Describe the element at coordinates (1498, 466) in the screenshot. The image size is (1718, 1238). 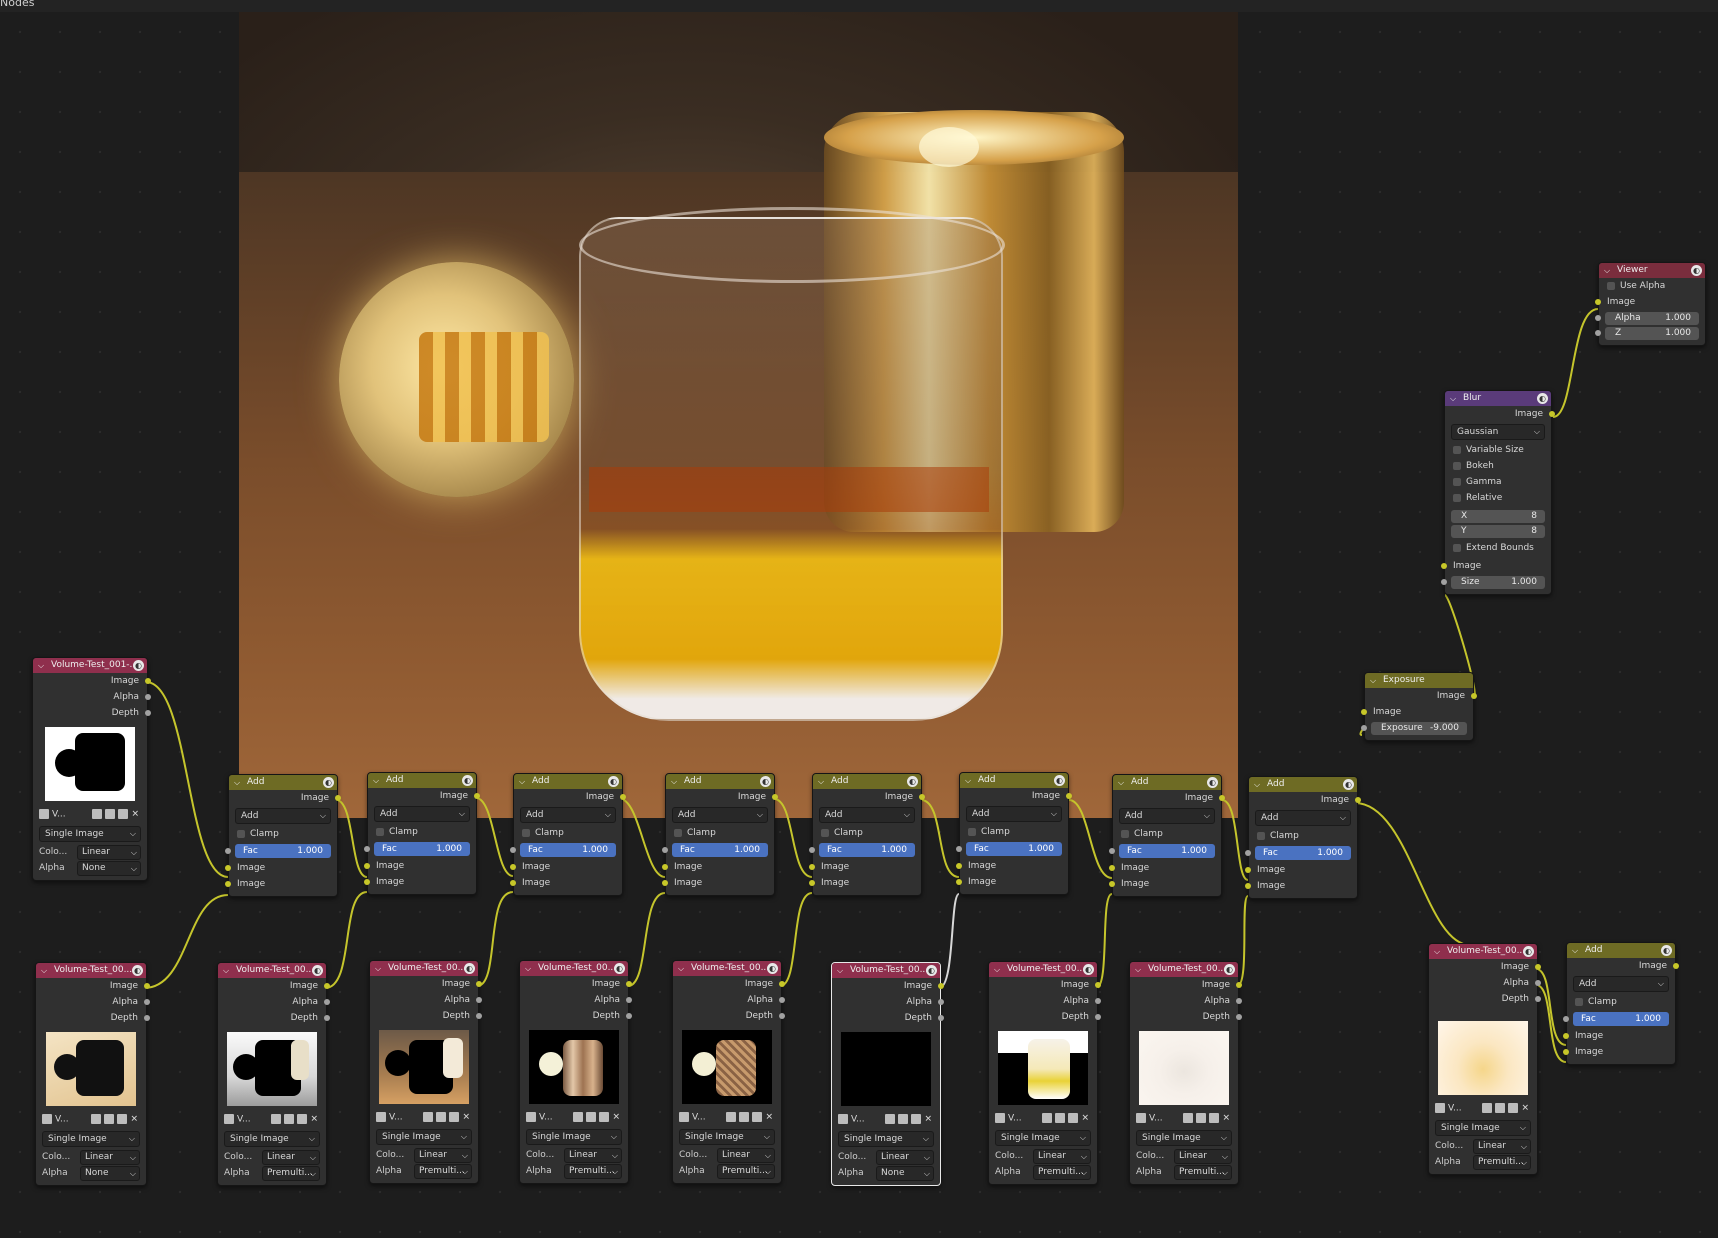
I see `blur-option: Bokeh` at that location.